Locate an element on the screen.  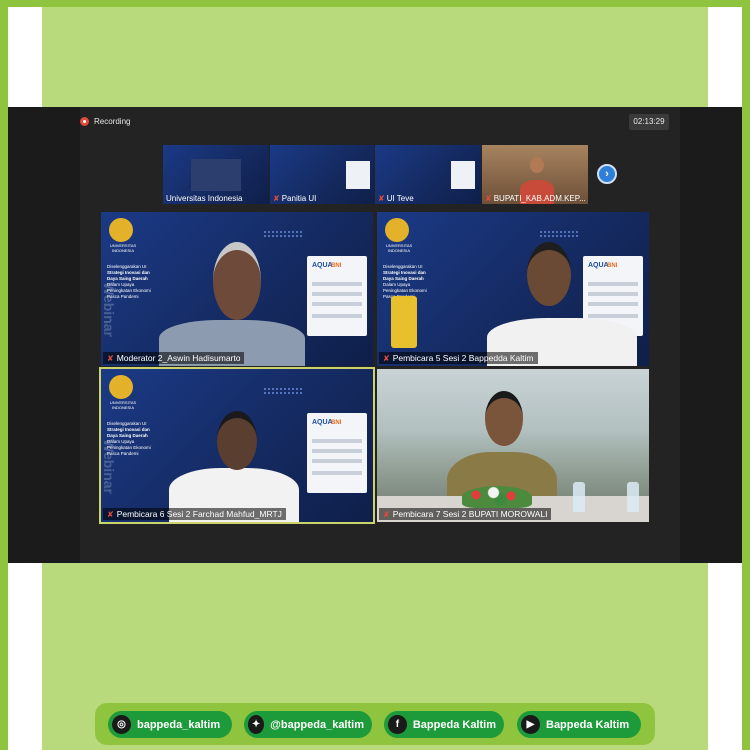
instagram-link: ◎ bappeda_kaltim is located at coordinates (170, 724).